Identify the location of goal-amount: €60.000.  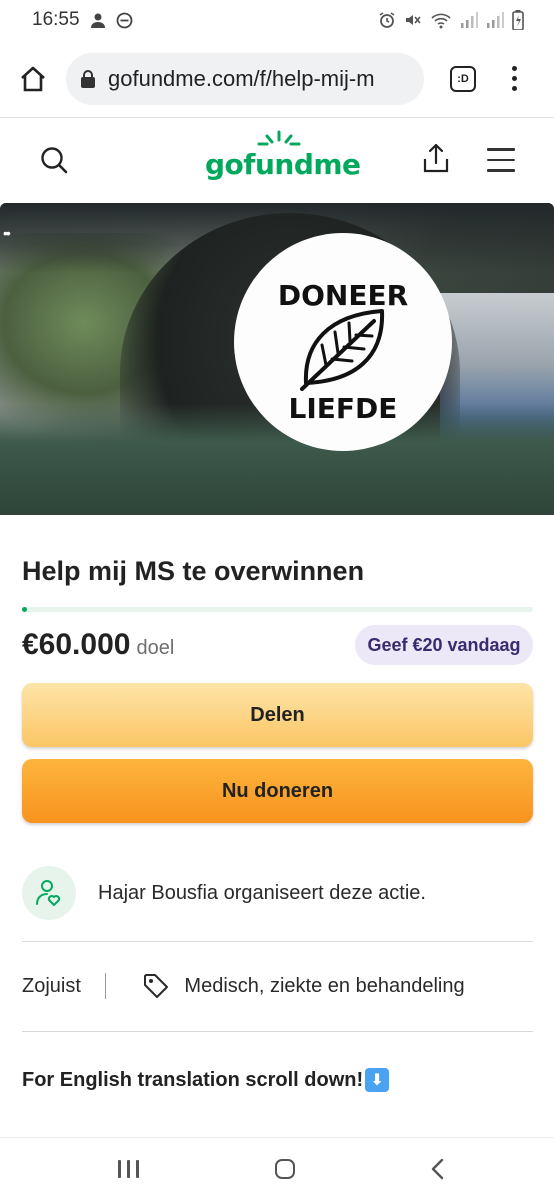
(76, 644).